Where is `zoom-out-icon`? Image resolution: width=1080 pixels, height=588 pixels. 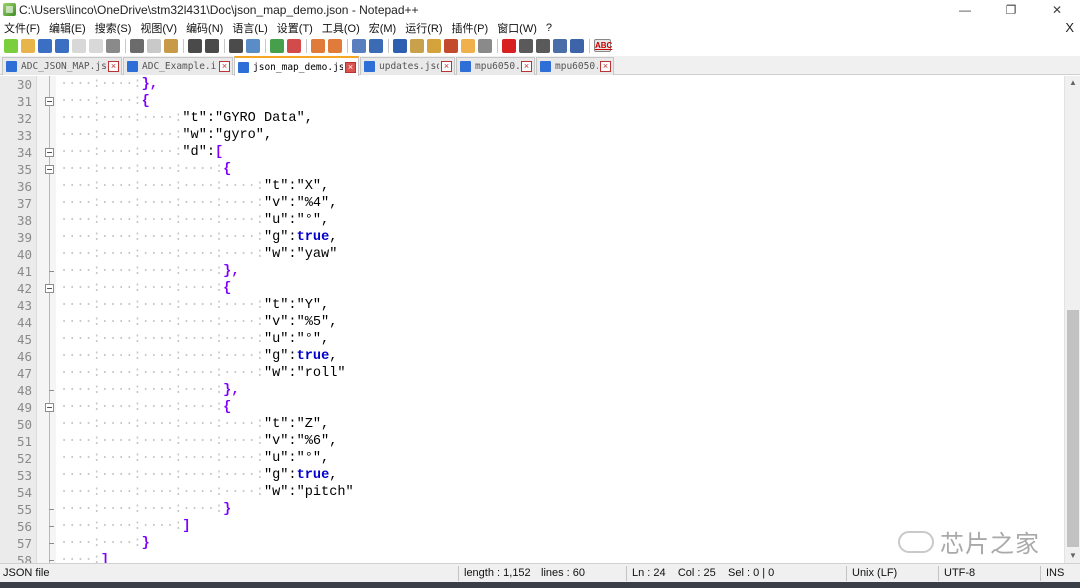
zoom-out-icon is located at coordinates (294, 45).